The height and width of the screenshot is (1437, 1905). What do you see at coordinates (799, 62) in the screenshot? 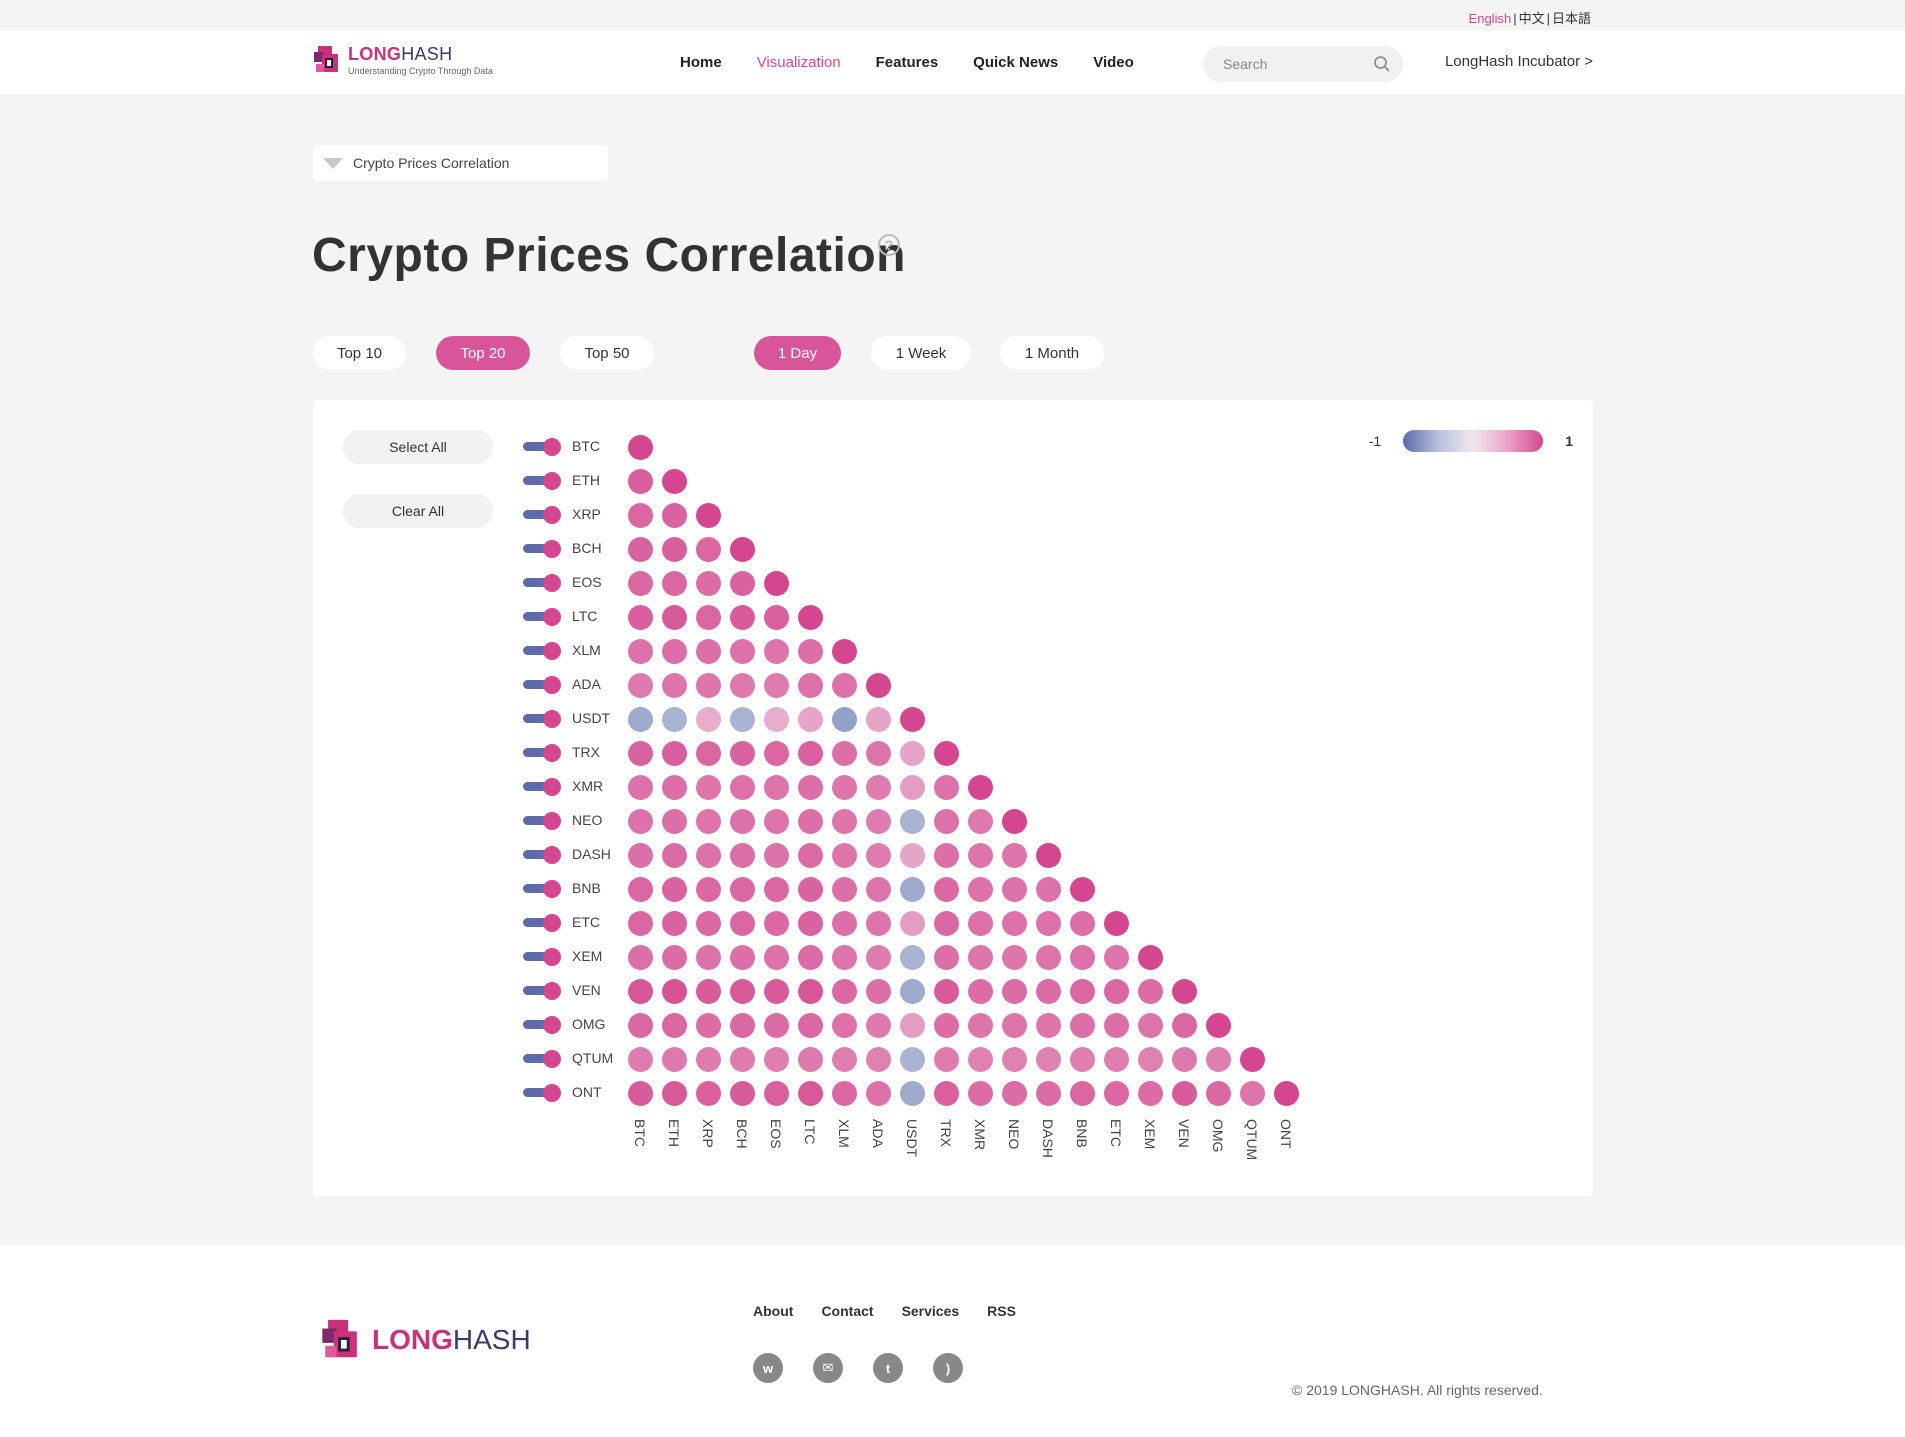
I see `nav-visualization: Visualization` at bounding box center [799, 62].